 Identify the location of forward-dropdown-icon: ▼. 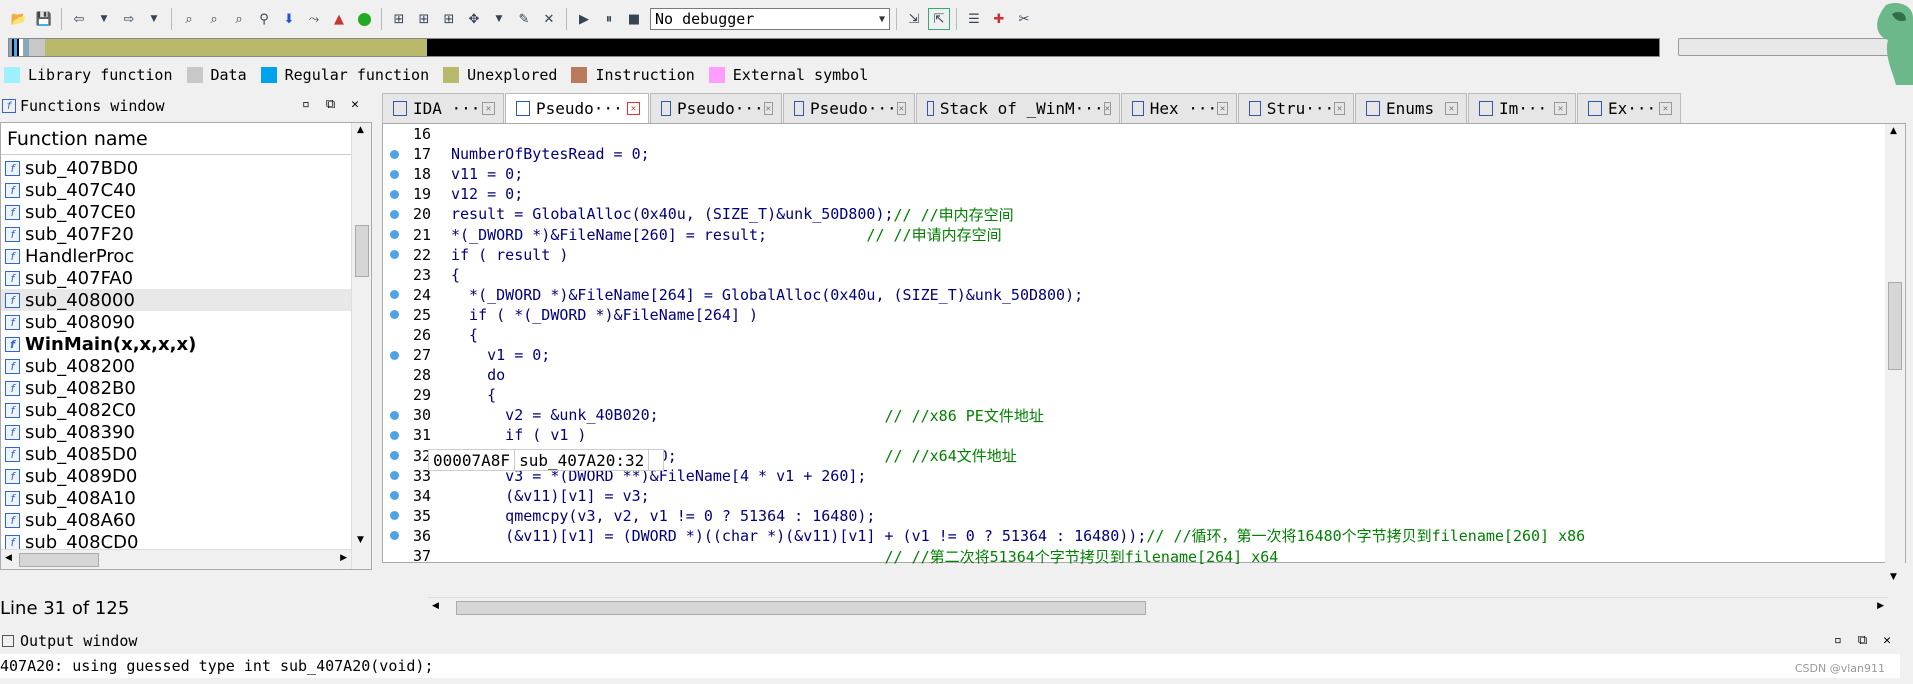
(154, 19).